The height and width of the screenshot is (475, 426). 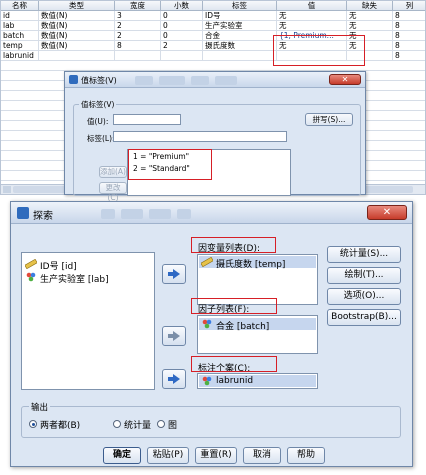 What do you see at coordinates (113, 192) in the screenshot?
I see `change-button: 更改(C)` at bounding box center [113, 192].